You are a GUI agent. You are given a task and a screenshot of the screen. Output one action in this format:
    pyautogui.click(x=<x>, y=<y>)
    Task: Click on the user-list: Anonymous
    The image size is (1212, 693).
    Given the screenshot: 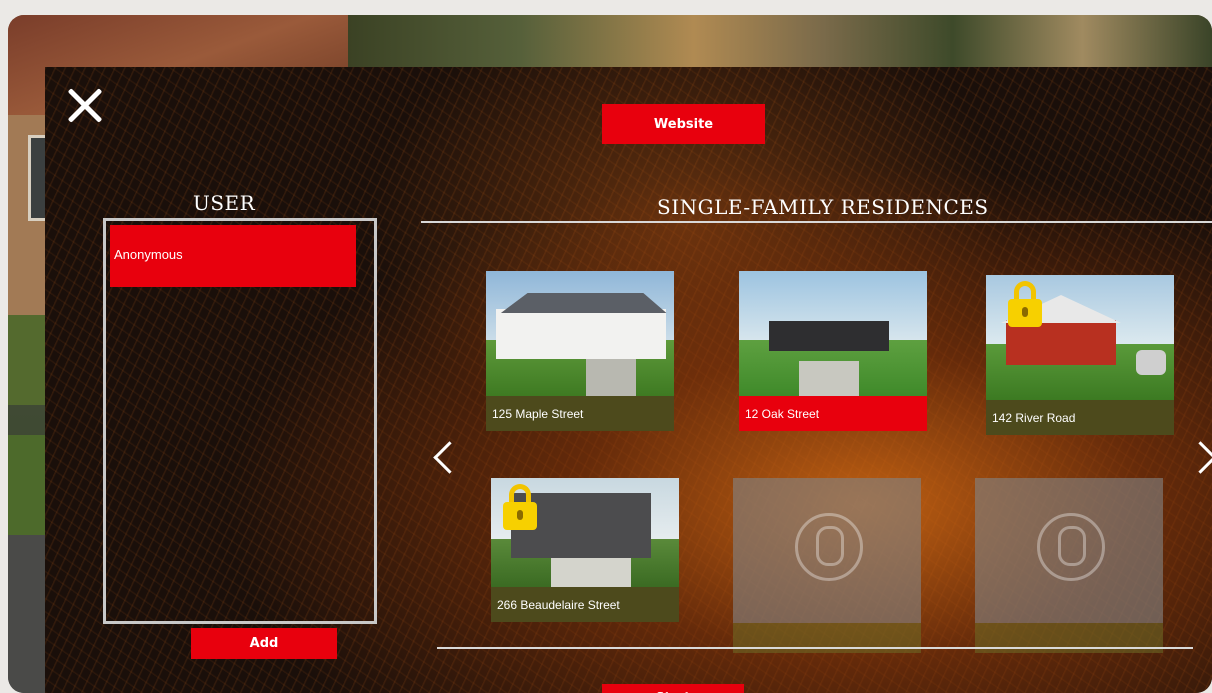 What is the action you would take?
    pyautogui.click(x=240, y=421)
    